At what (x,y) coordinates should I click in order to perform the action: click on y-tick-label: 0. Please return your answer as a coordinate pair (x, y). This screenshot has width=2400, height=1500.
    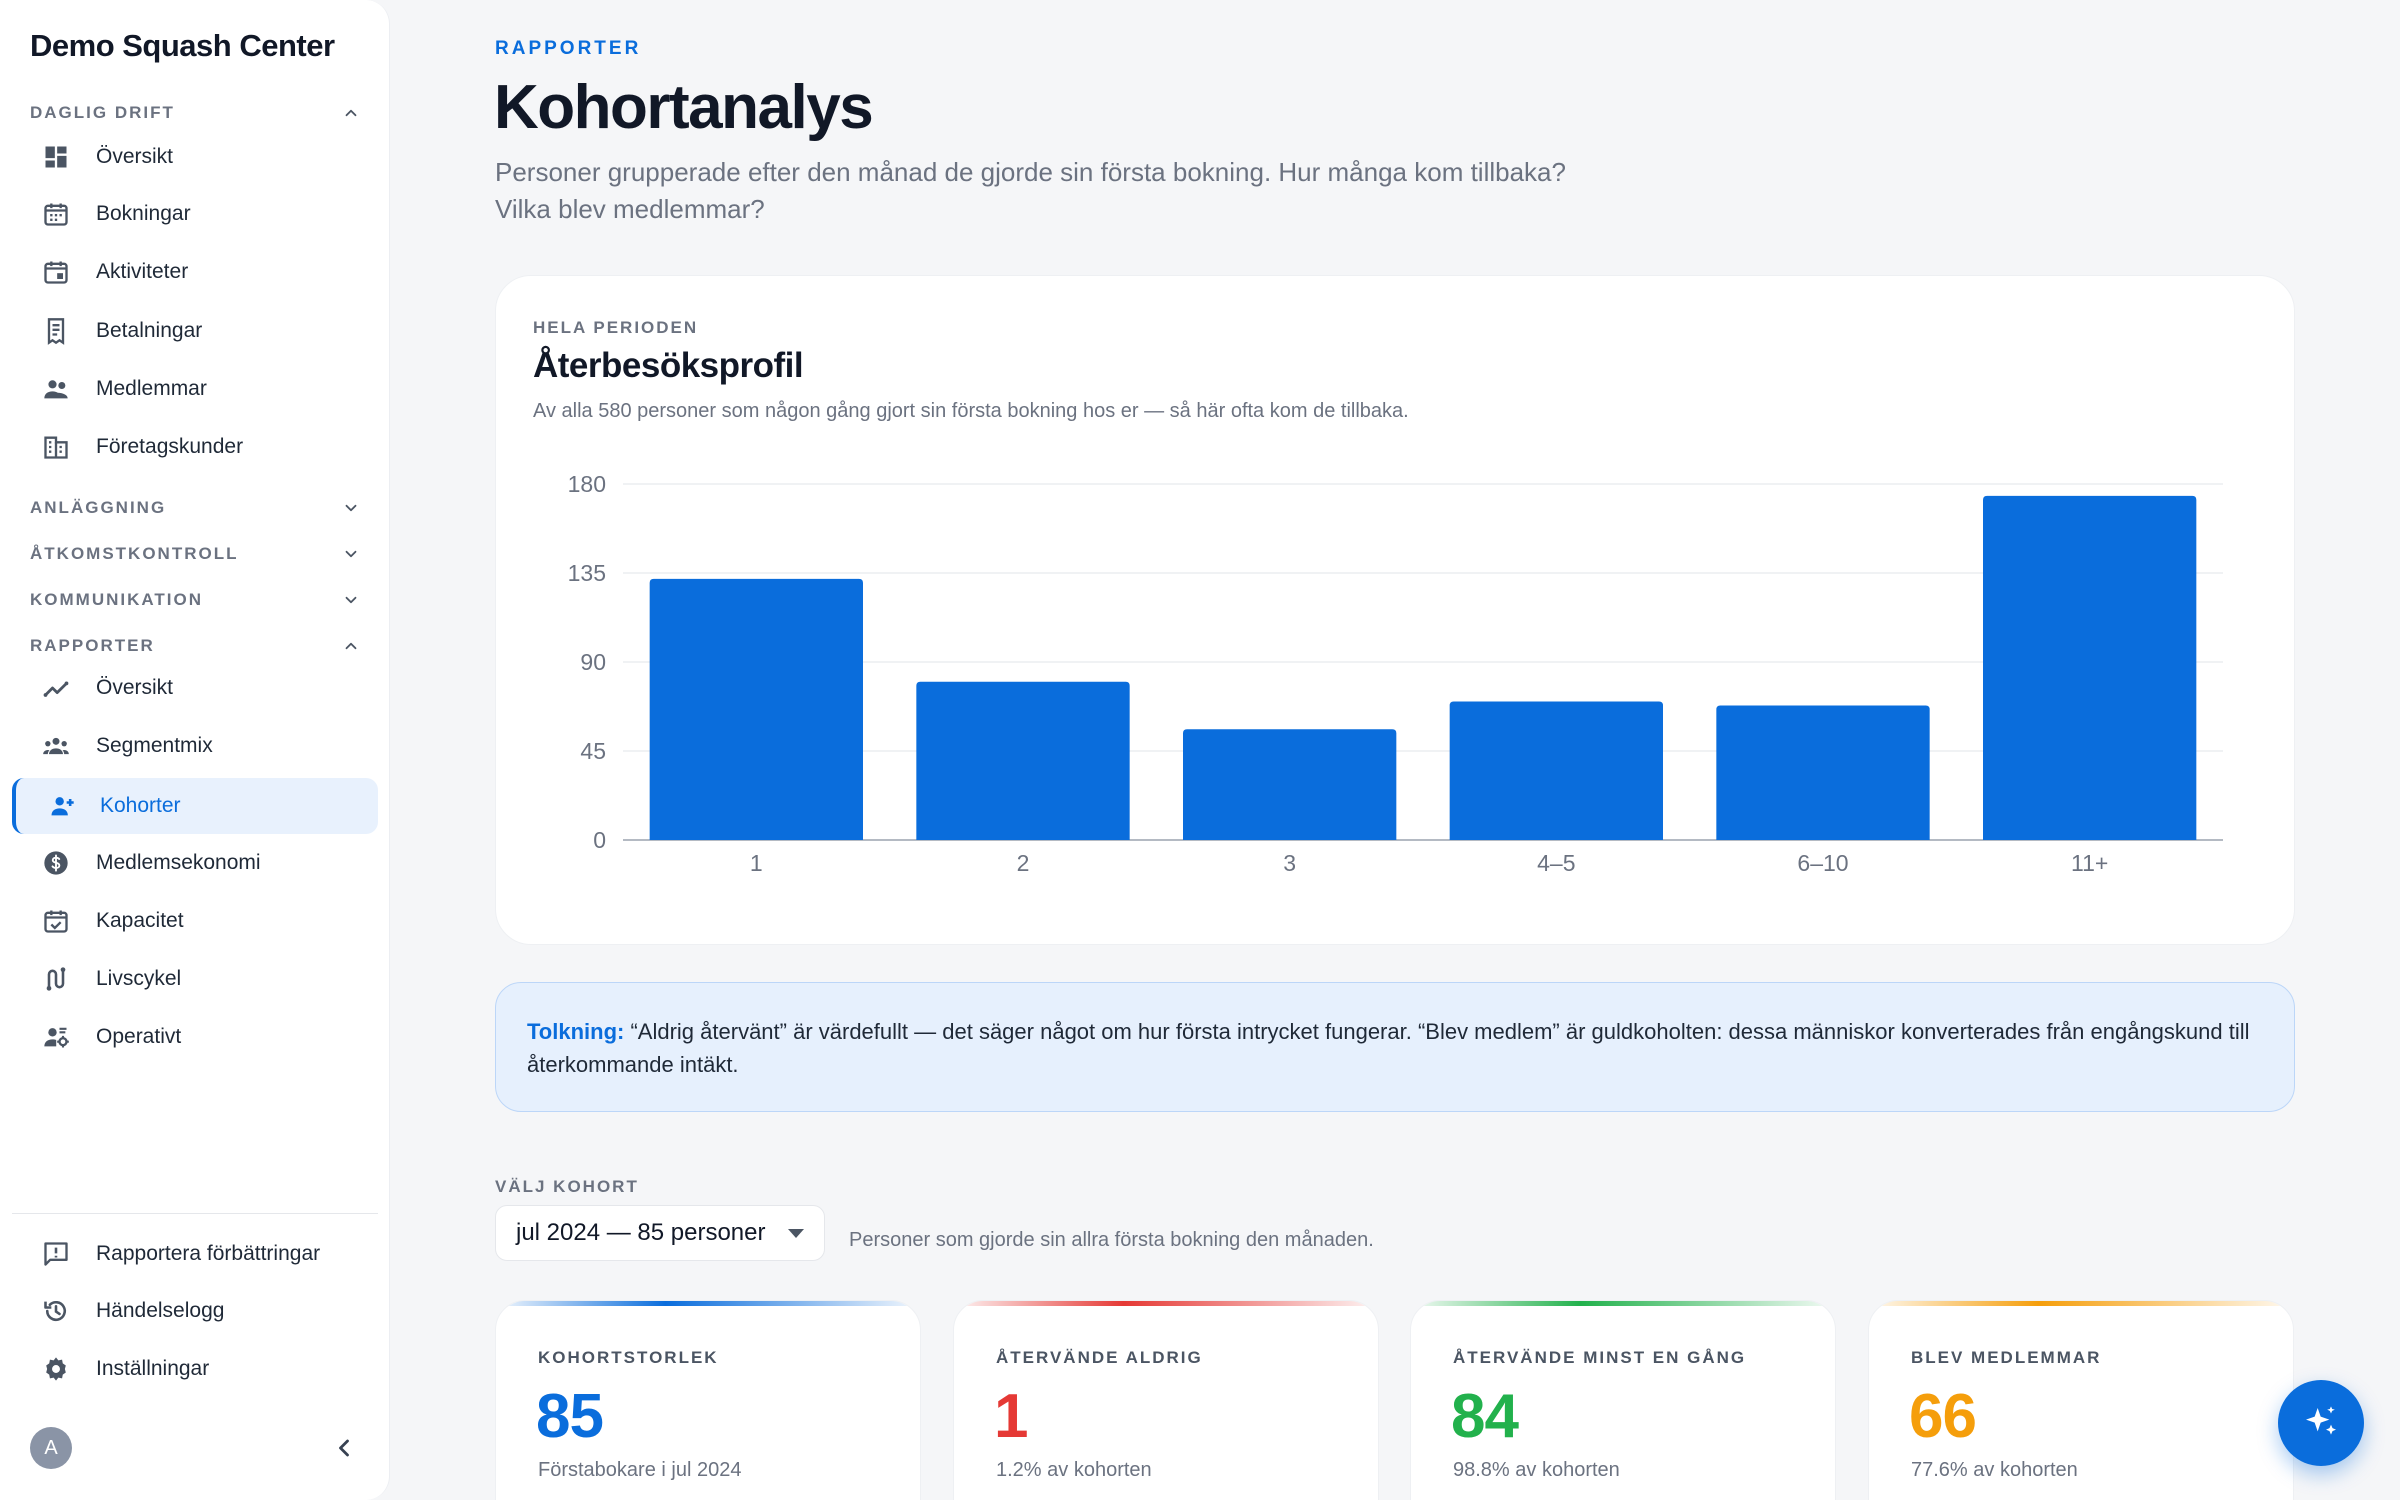
    Looking at the image, I should click on (599, 840).